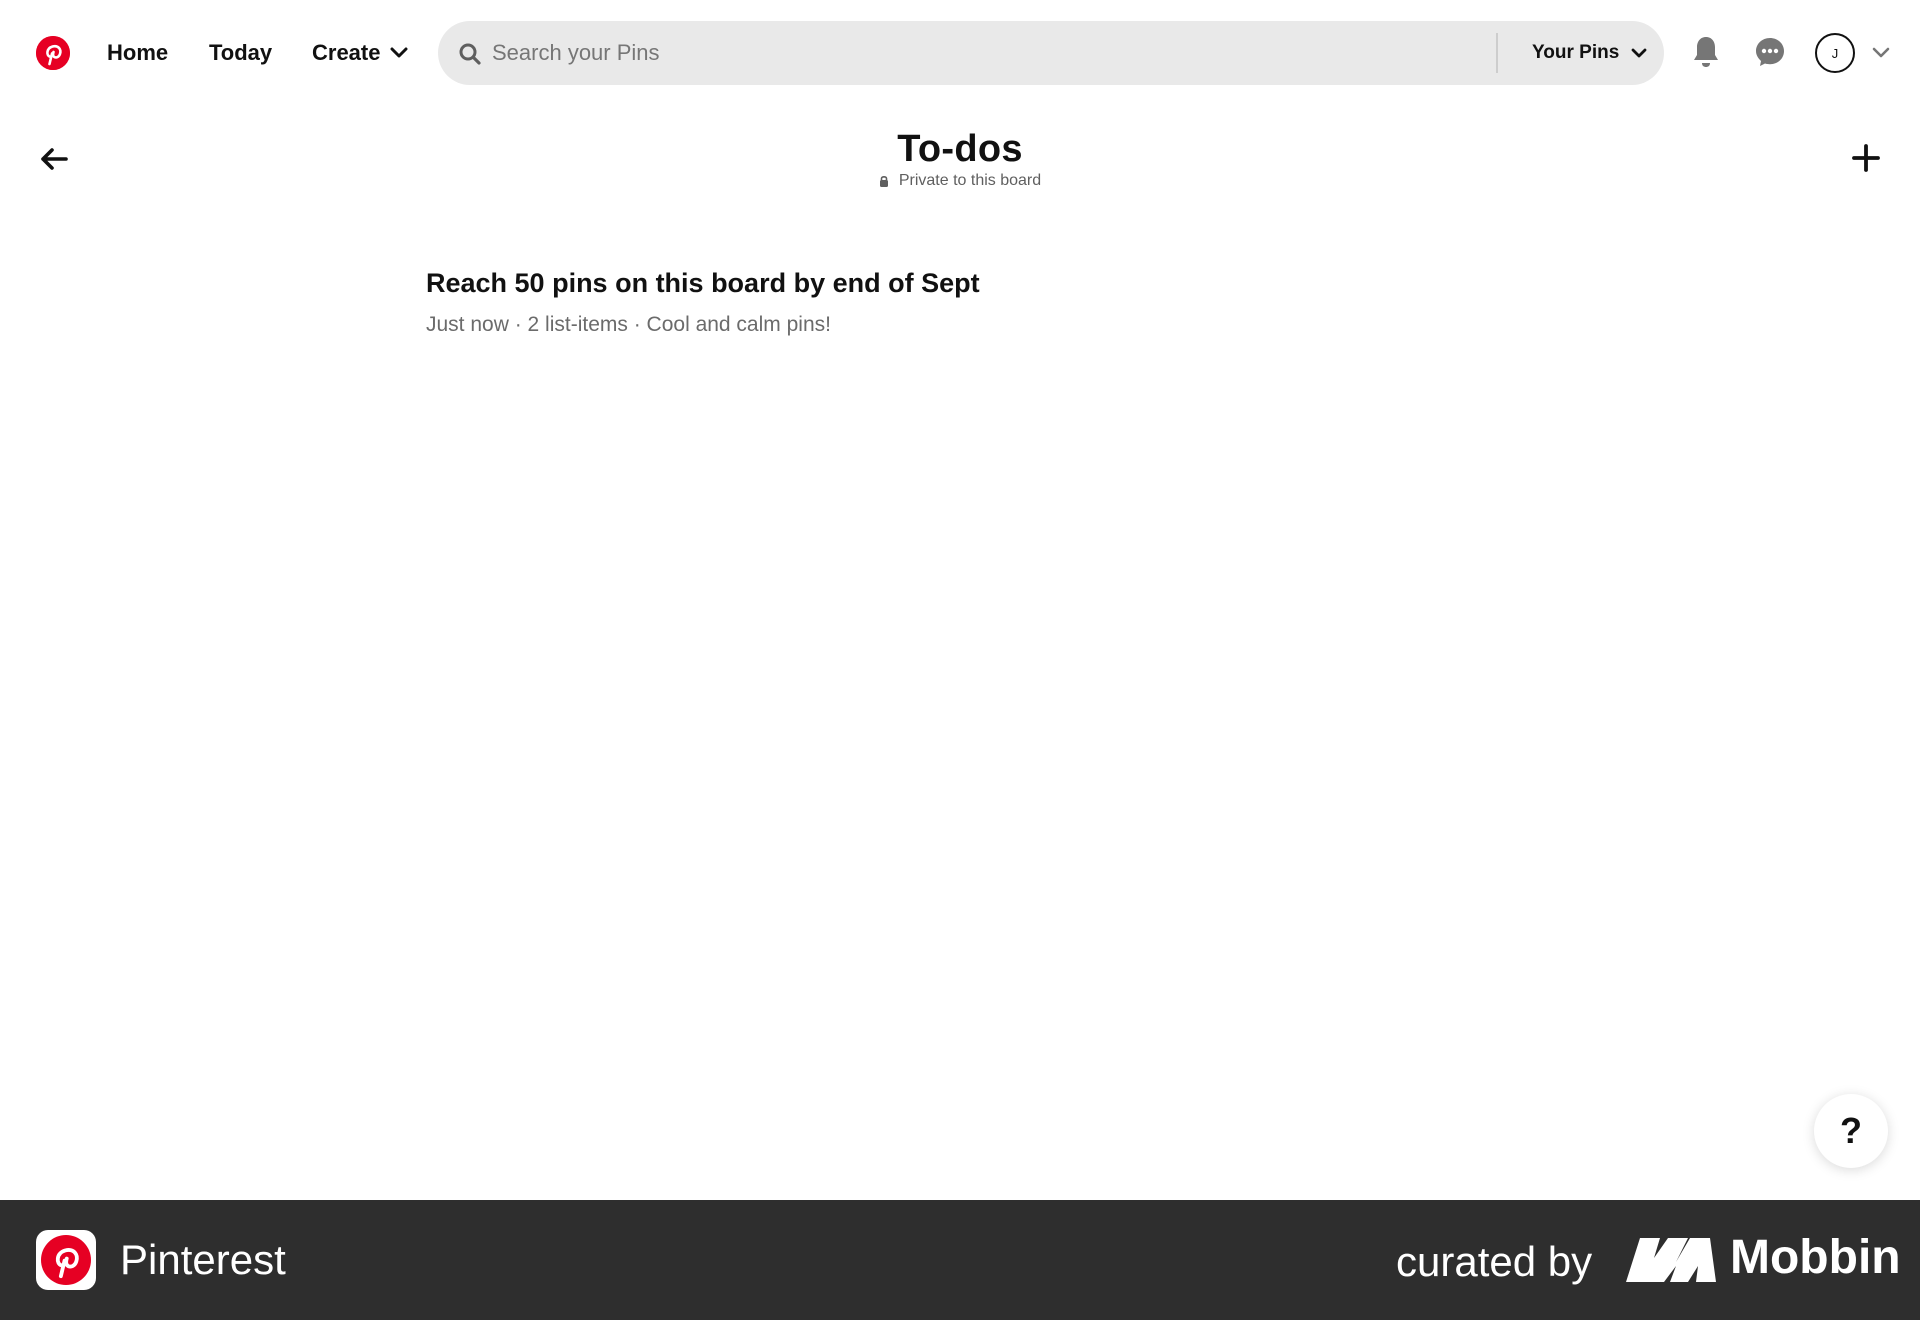 The width and height of the screenshot is (1920, 1320). What do you see at coordinates (346, 52) in the screenshot?
I see `nav-create-label: Create` at bounding box center [346, 52].